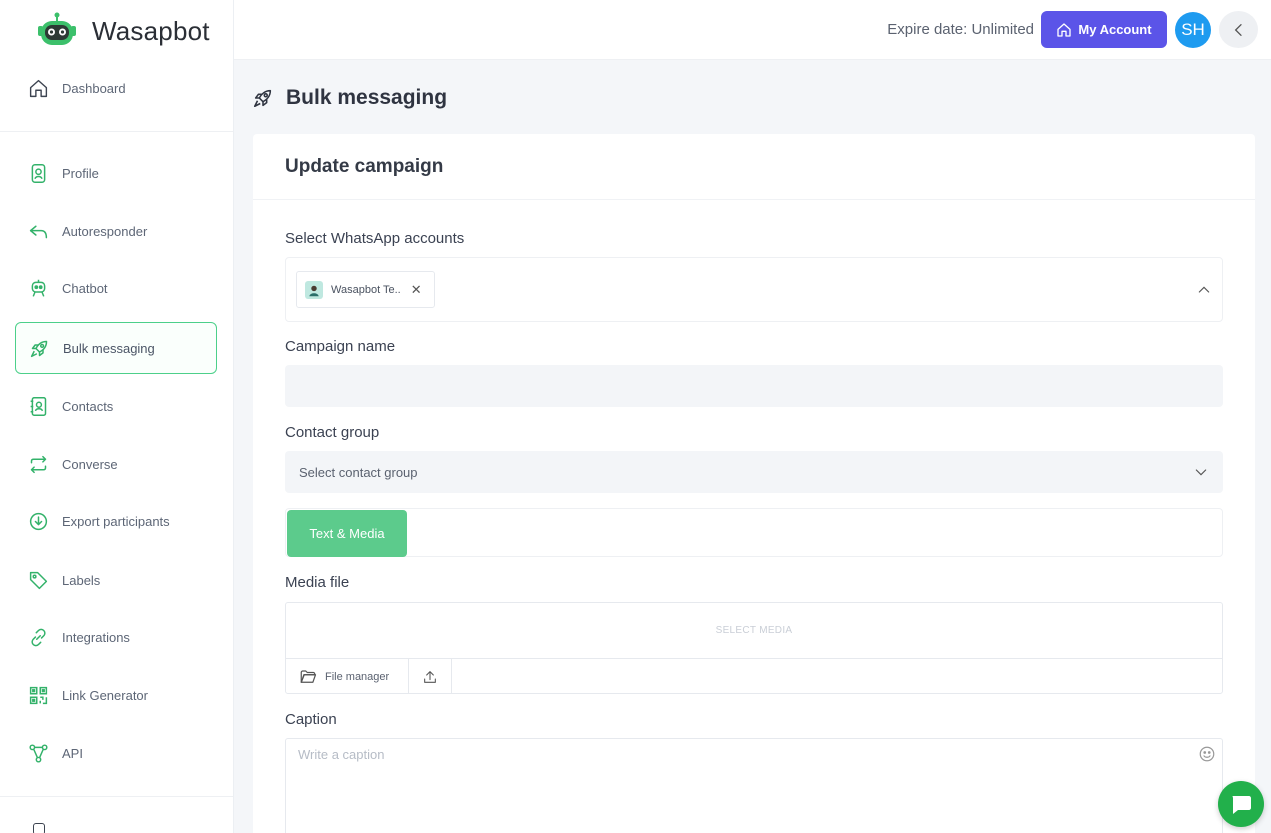  I want to click on sidebar-item-link-generator: Link Generator, so click(116, 695).